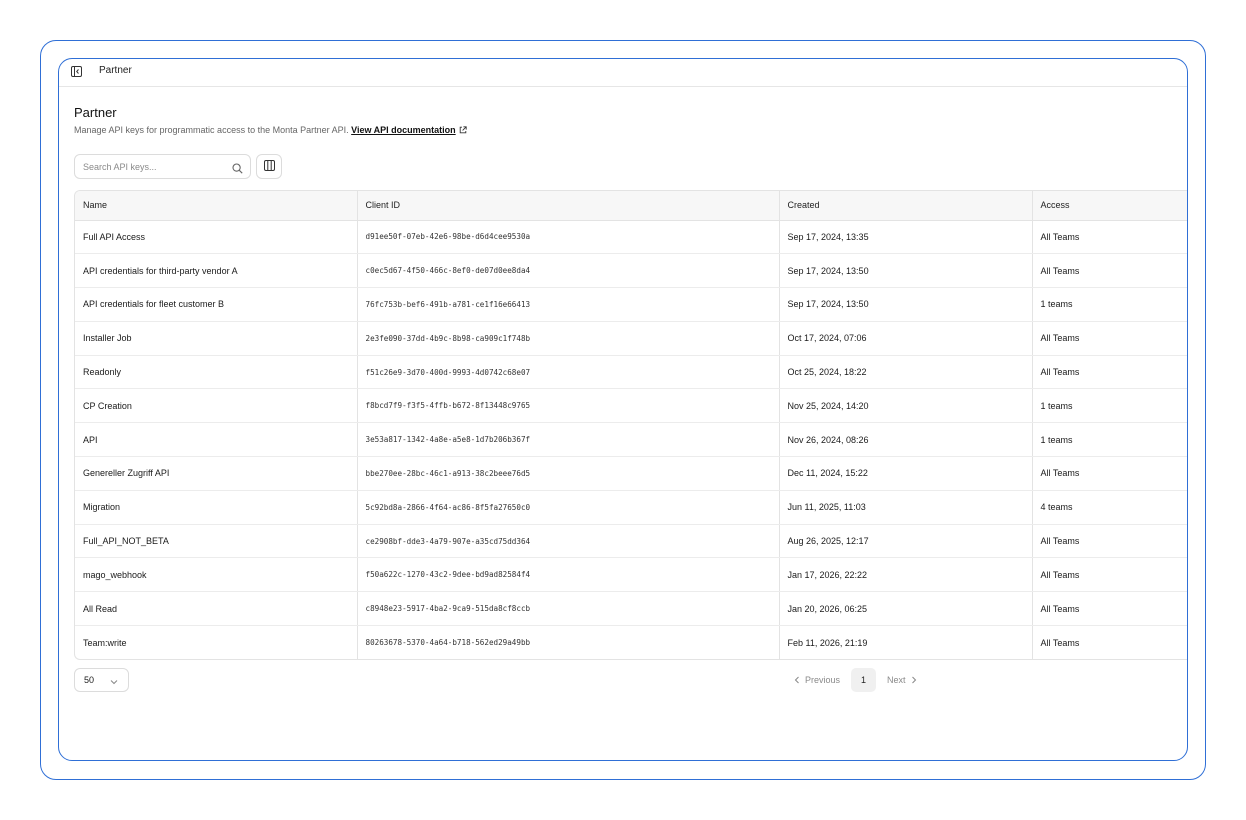 This screenshot has height=820, width=1246. I want to click on cell-created: Oct 25, 2024, 18:22, so click(905, 372).